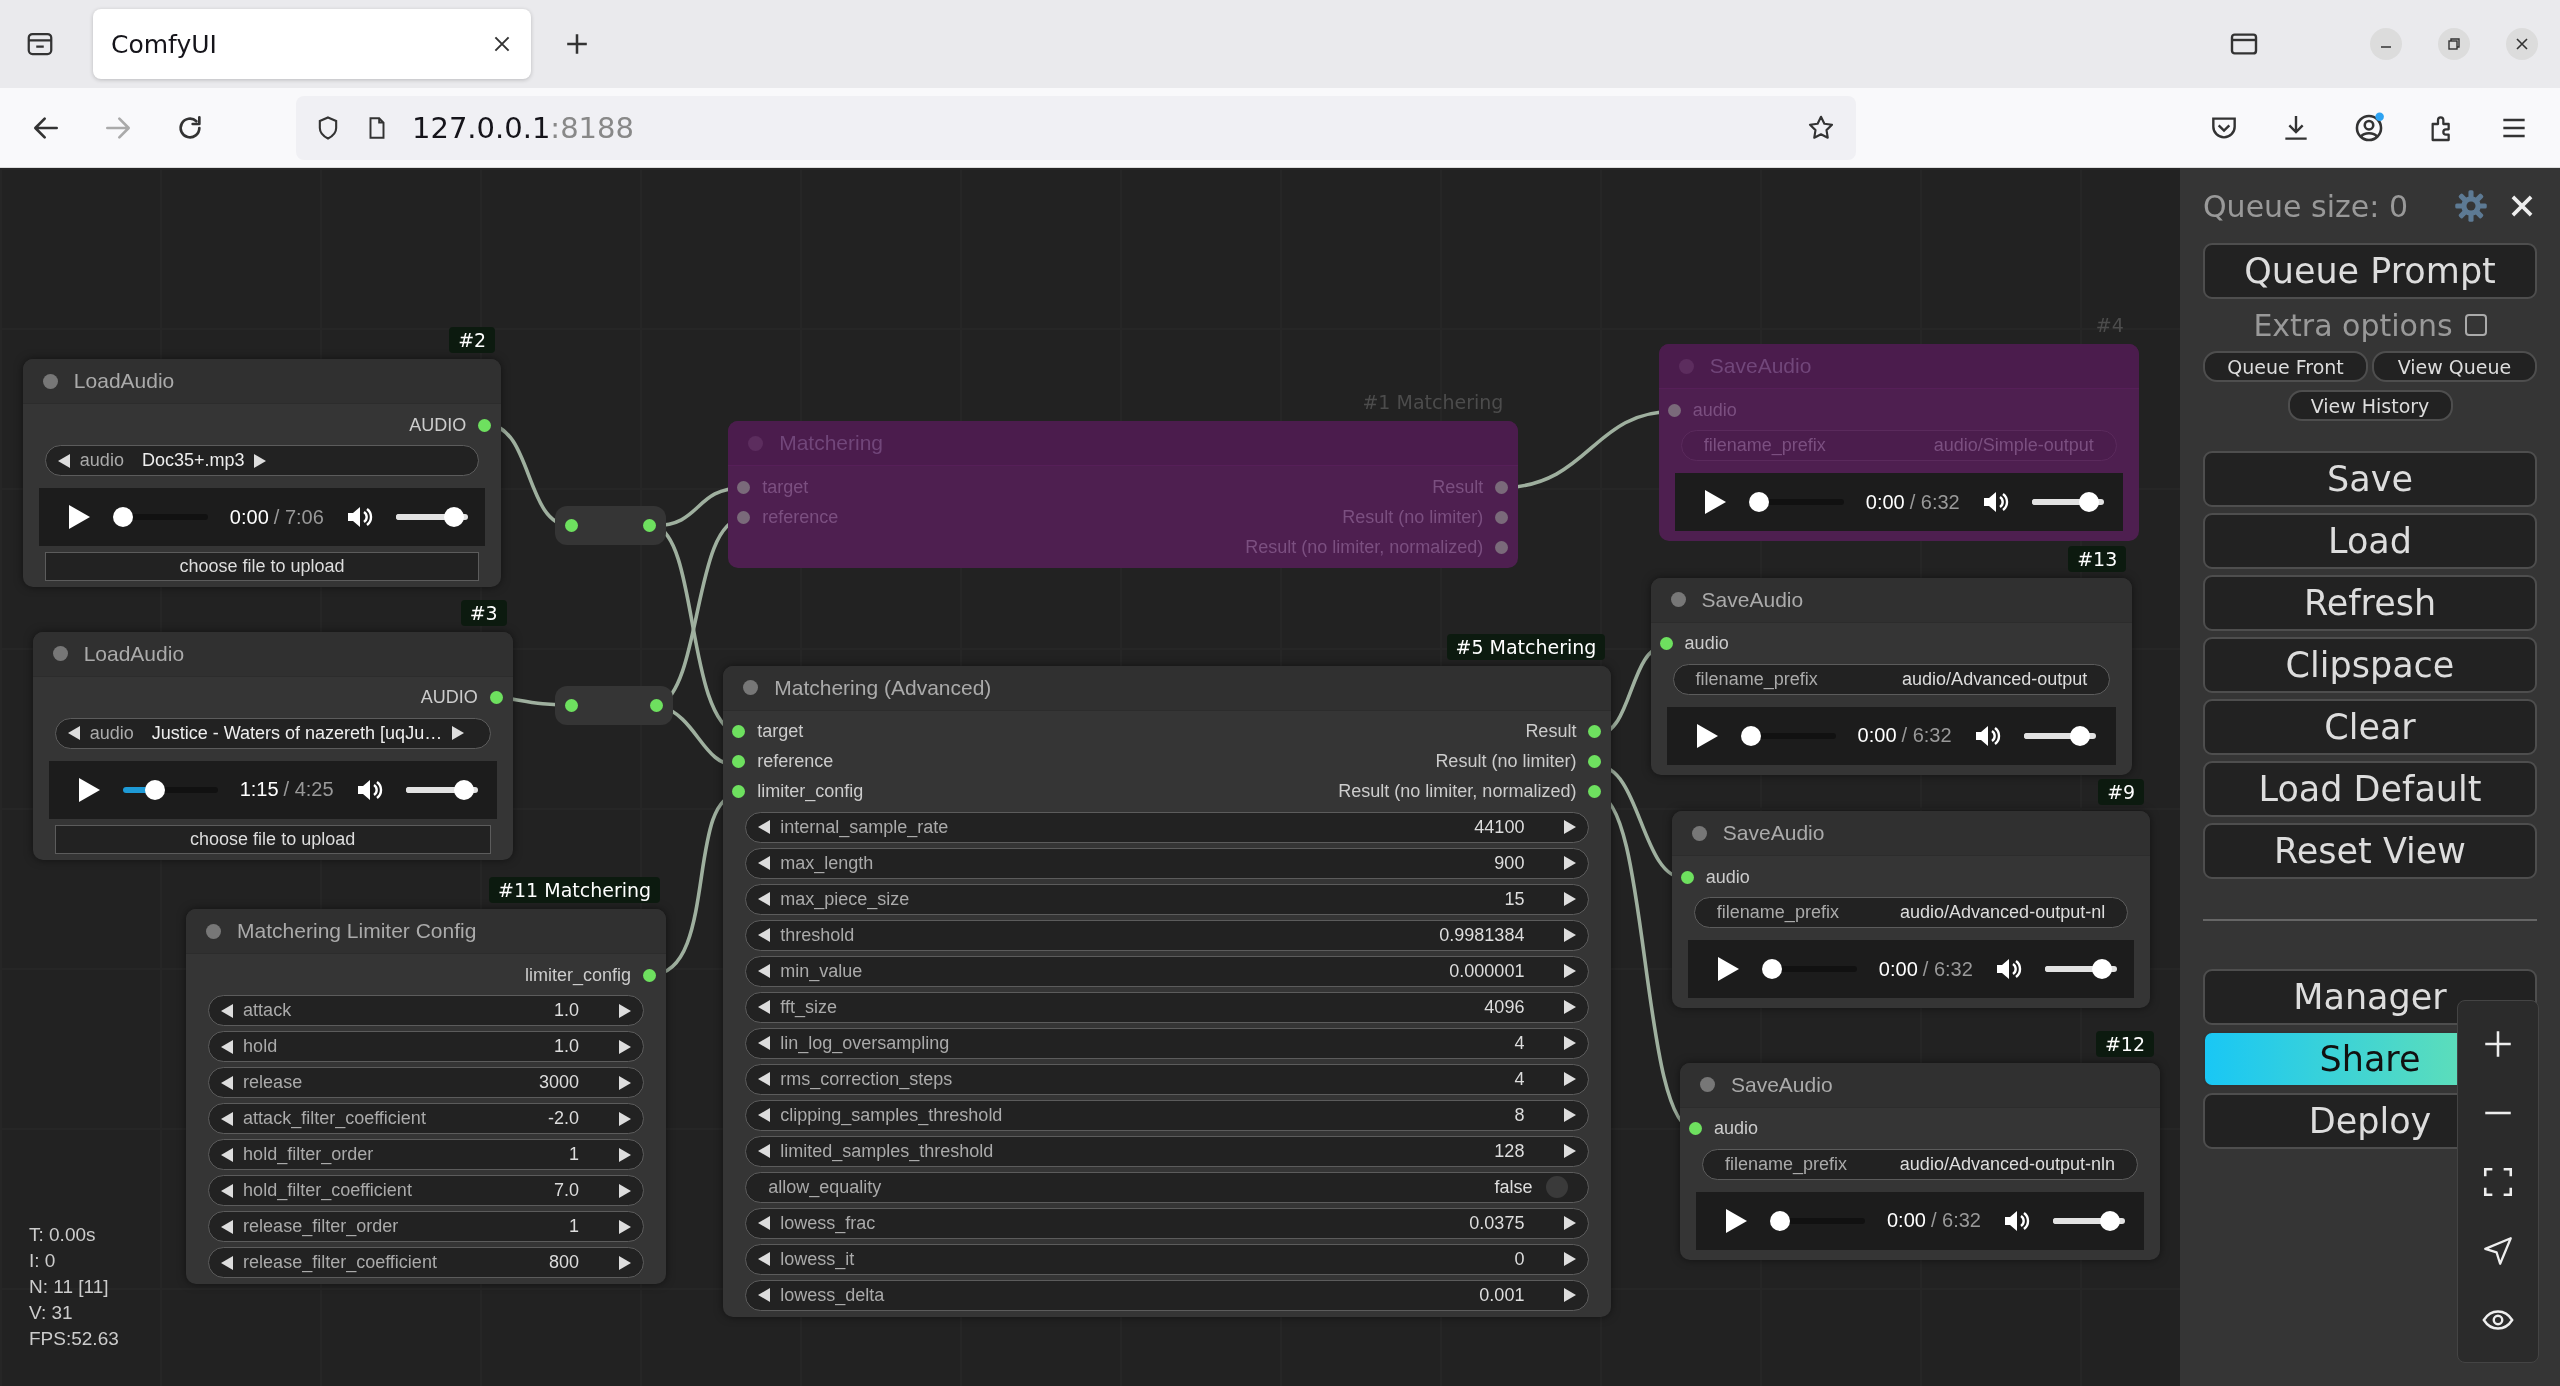  What do you see at coordinates (2454, 366) in the screenshot?
I see `queue-action-button: View Queue` at bounding box center [2454, 366].